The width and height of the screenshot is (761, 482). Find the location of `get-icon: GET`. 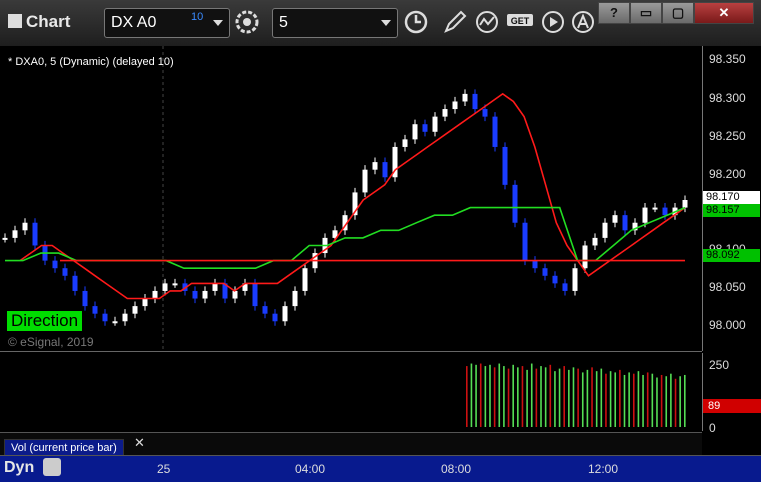

get-icon: GET is located at coordinates (521, 22).